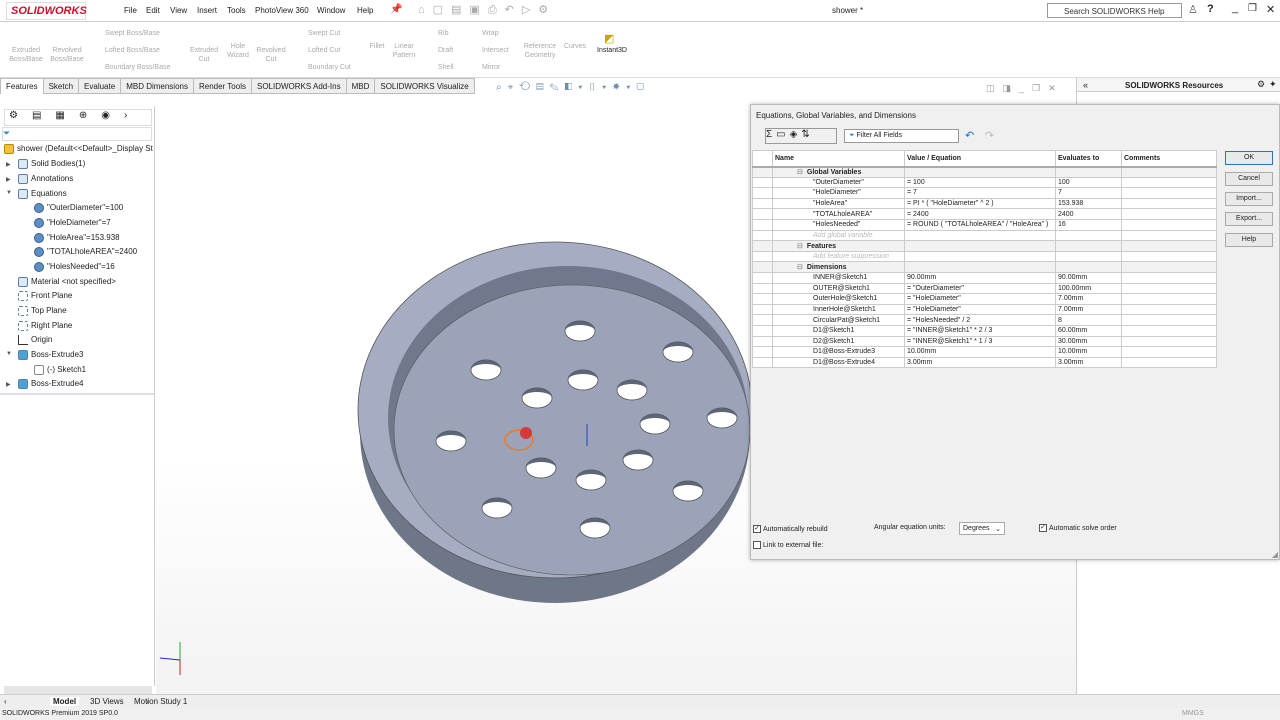  I want to click on table-cell: 153.938, so click(1088, 203).